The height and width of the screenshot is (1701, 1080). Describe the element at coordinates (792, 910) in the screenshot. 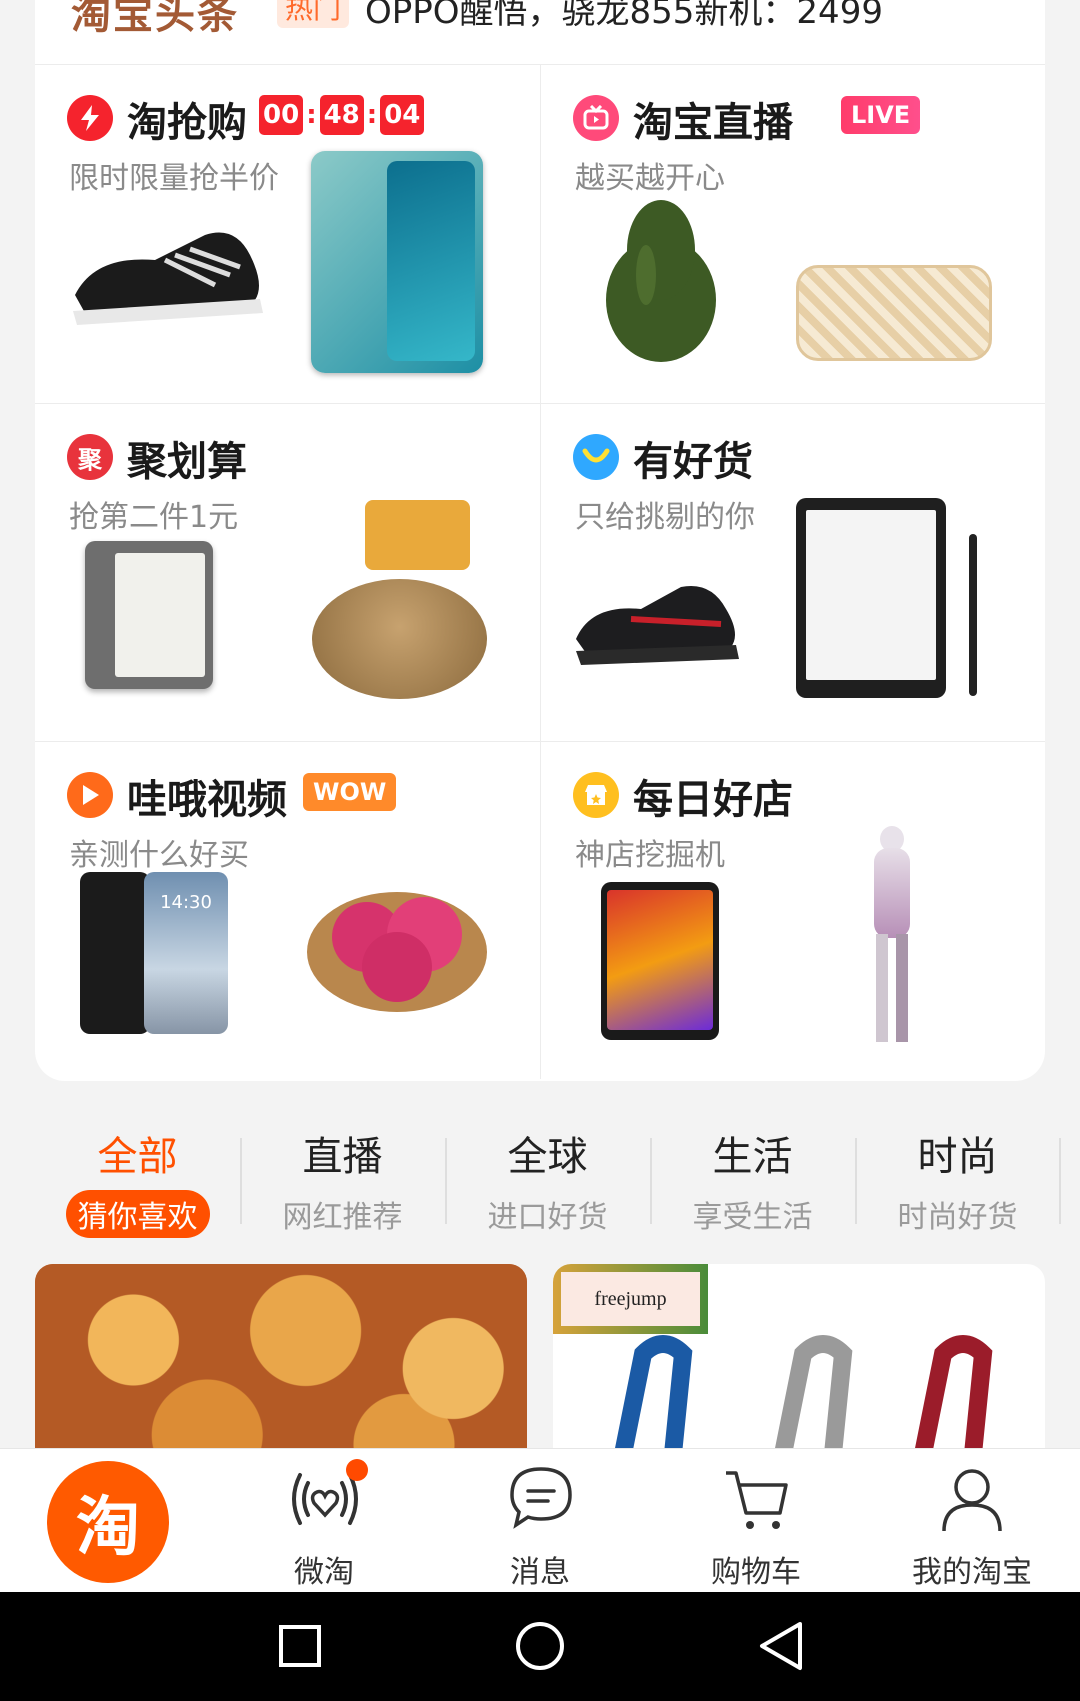

I see `channel-daily-shop: 每日好店 神店挖掘机` at that location.